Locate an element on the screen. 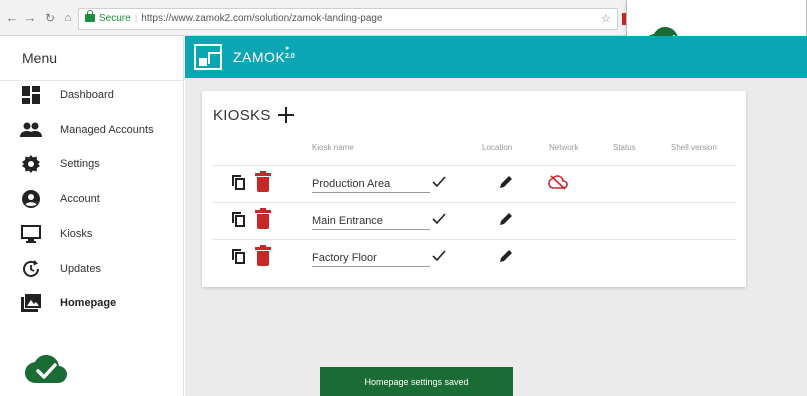 The image size is (807, 396). sidebar-item-homepage: Homepage is located at coordinates (100, 303).